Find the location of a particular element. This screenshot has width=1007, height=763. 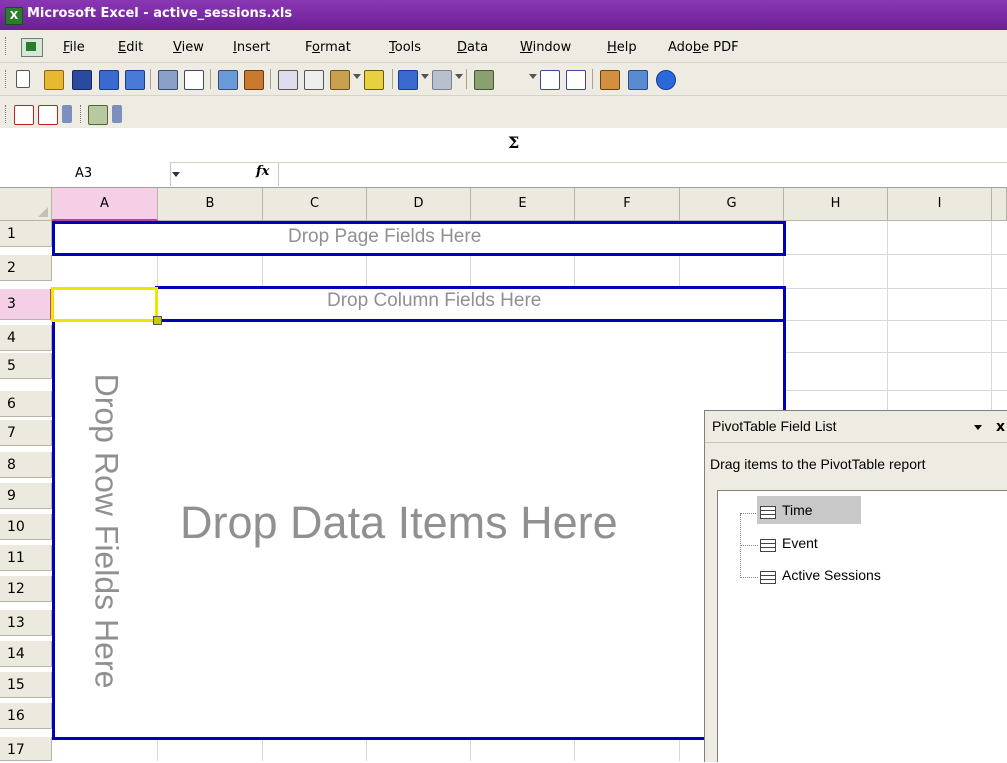

field-label-time: Time is located at coordinates (797, 510).